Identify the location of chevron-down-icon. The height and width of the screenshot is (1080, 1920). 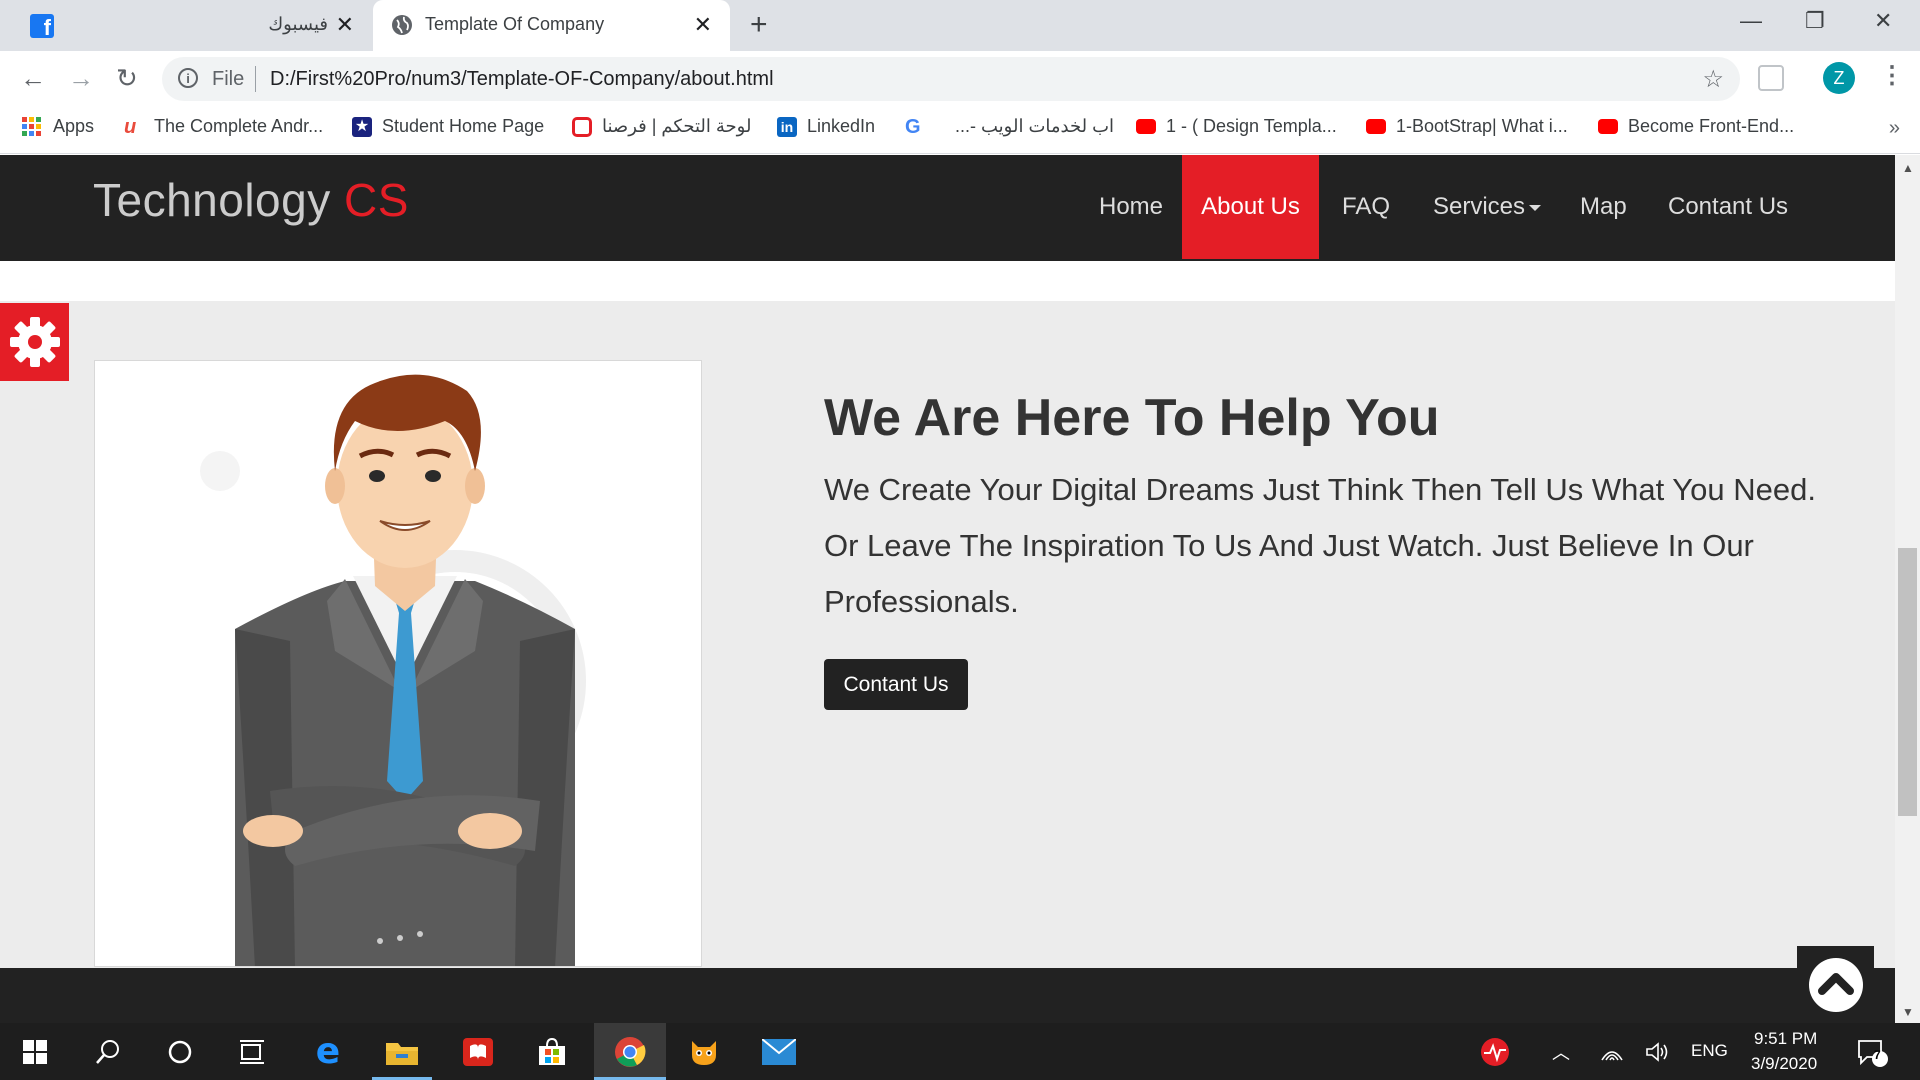
(1535, 207).